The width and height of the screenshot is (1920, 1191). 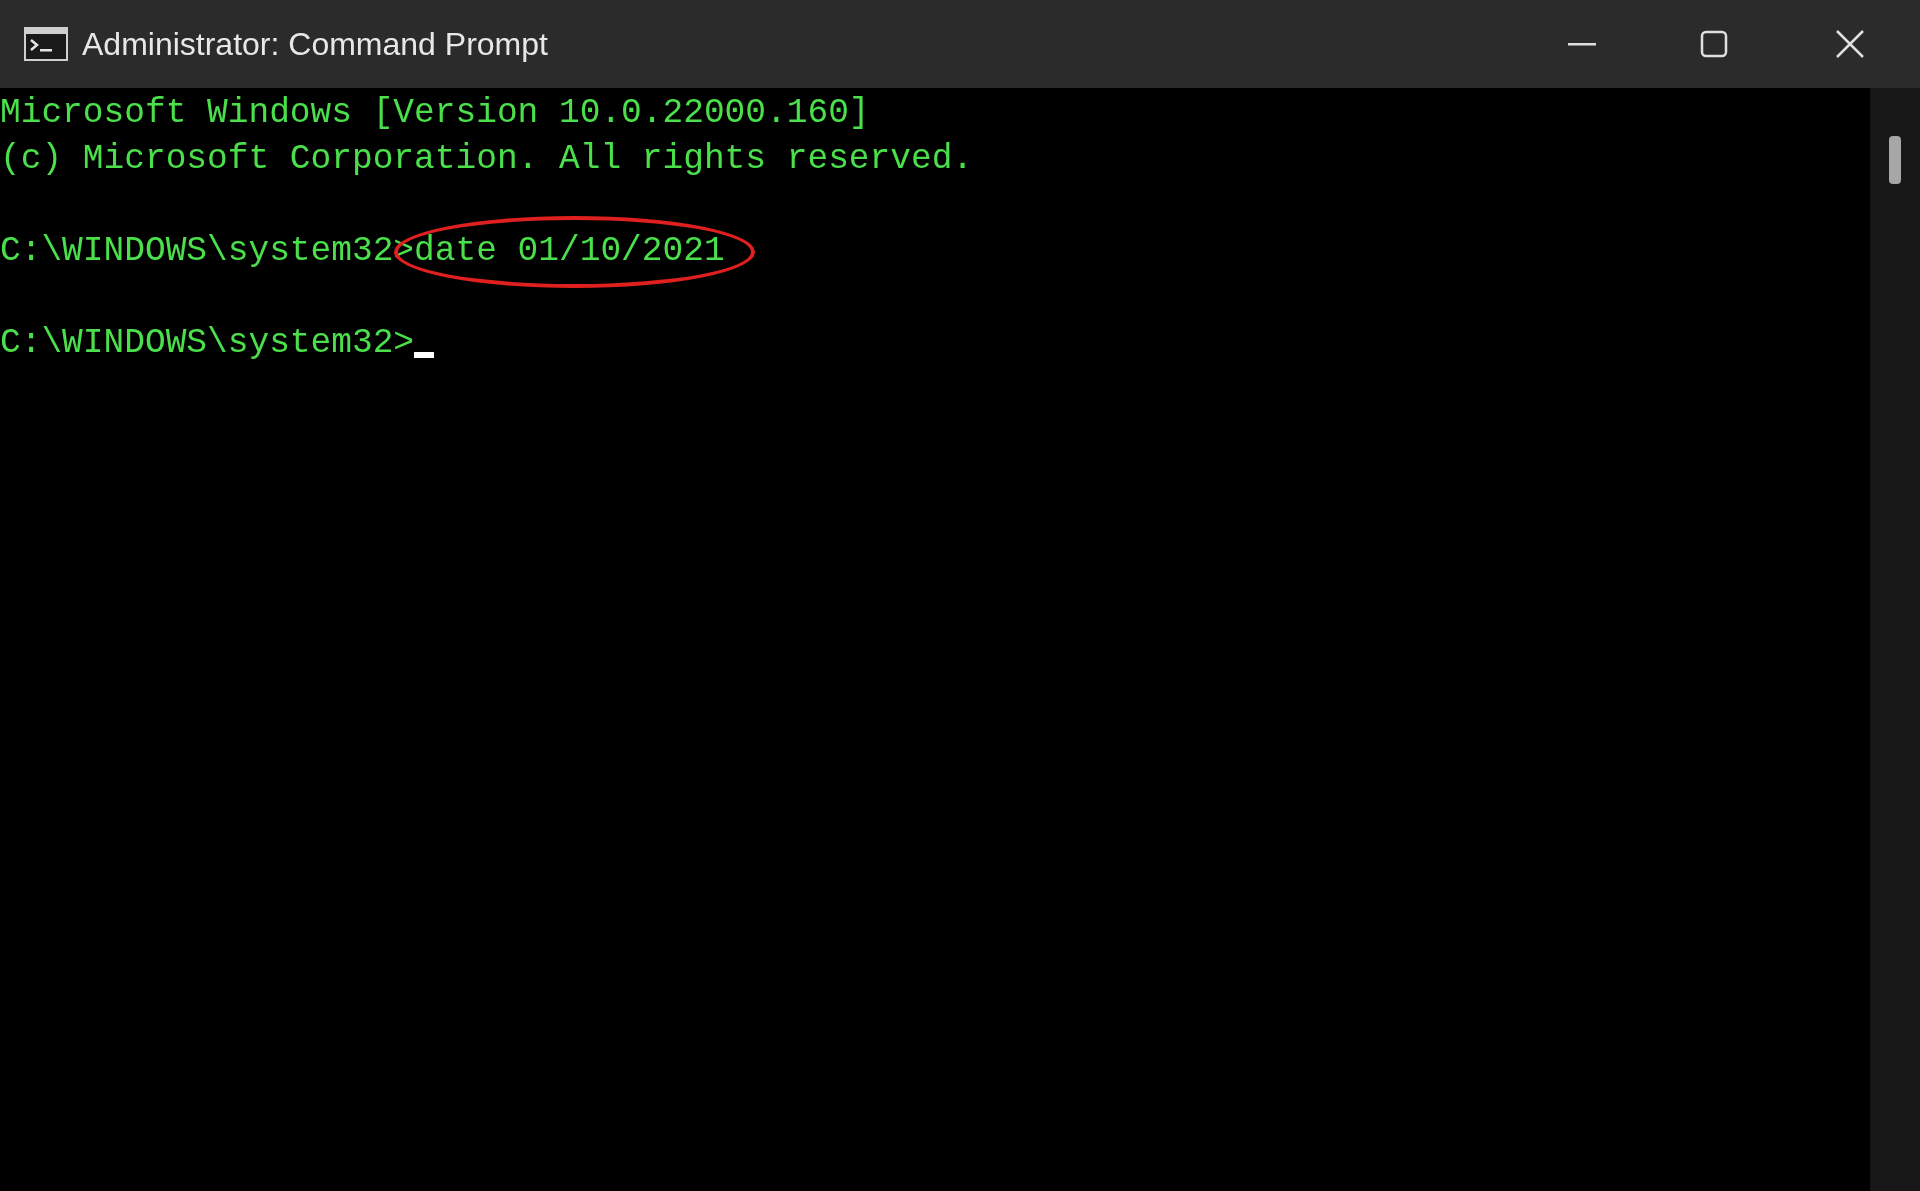 What do you see at coordinates (1850, 44) in the screenshot?
I see `close-icon` at bounding box center [1850, 44].